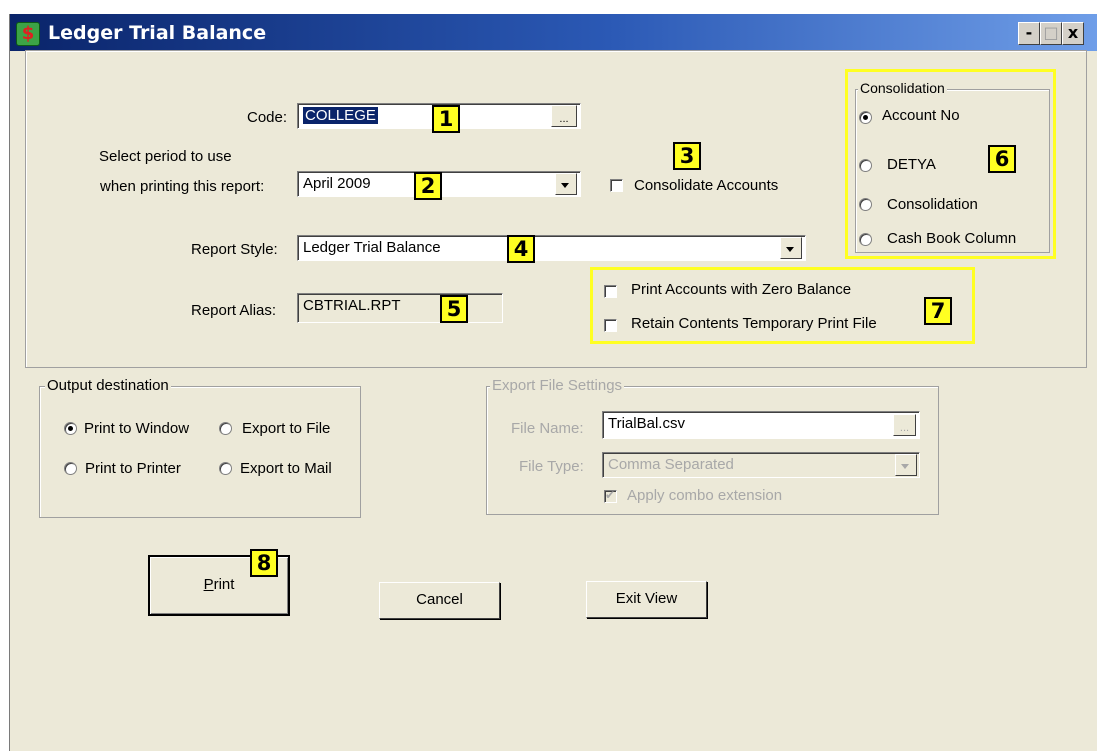 This screenshot has height=751, width=1097. What do you see at coordinates (646, 423) in the screenshot?
I see `file-name-value: TrialBal.csv` at bounding box center [646, 423].